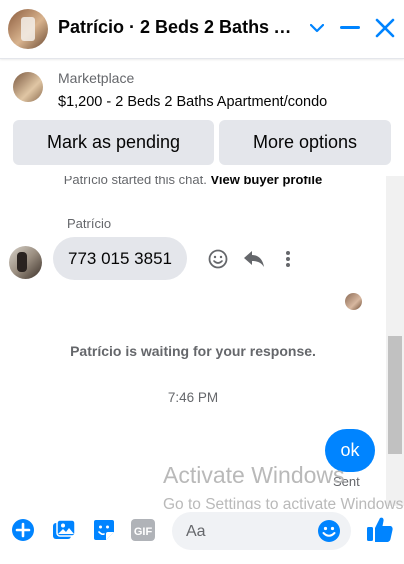  Describe the element at coordinates (23, 530) in the screenshot. I see `plus-icon` at that location.